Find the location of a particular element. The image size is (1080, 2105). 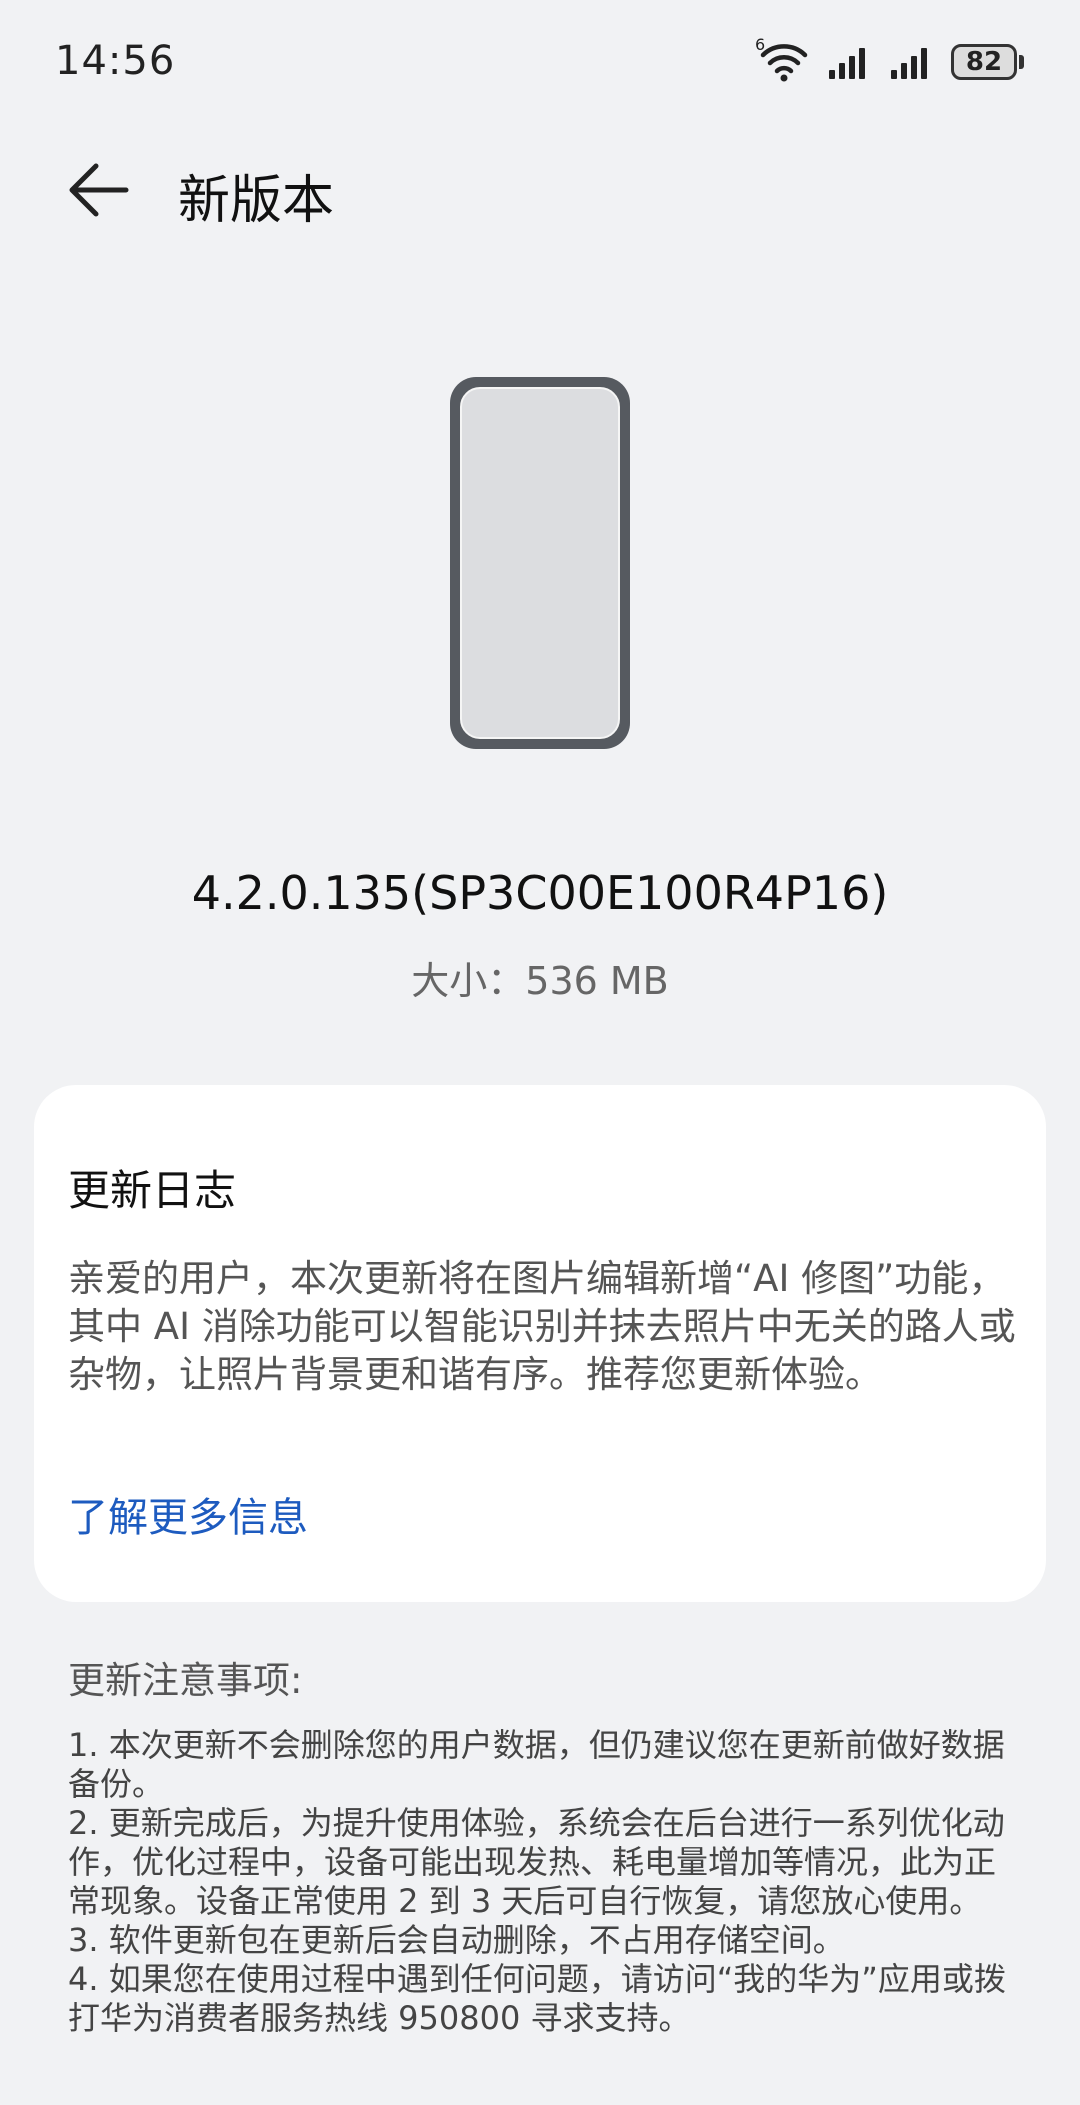

phone-screen is located at coordinates (540, 563).